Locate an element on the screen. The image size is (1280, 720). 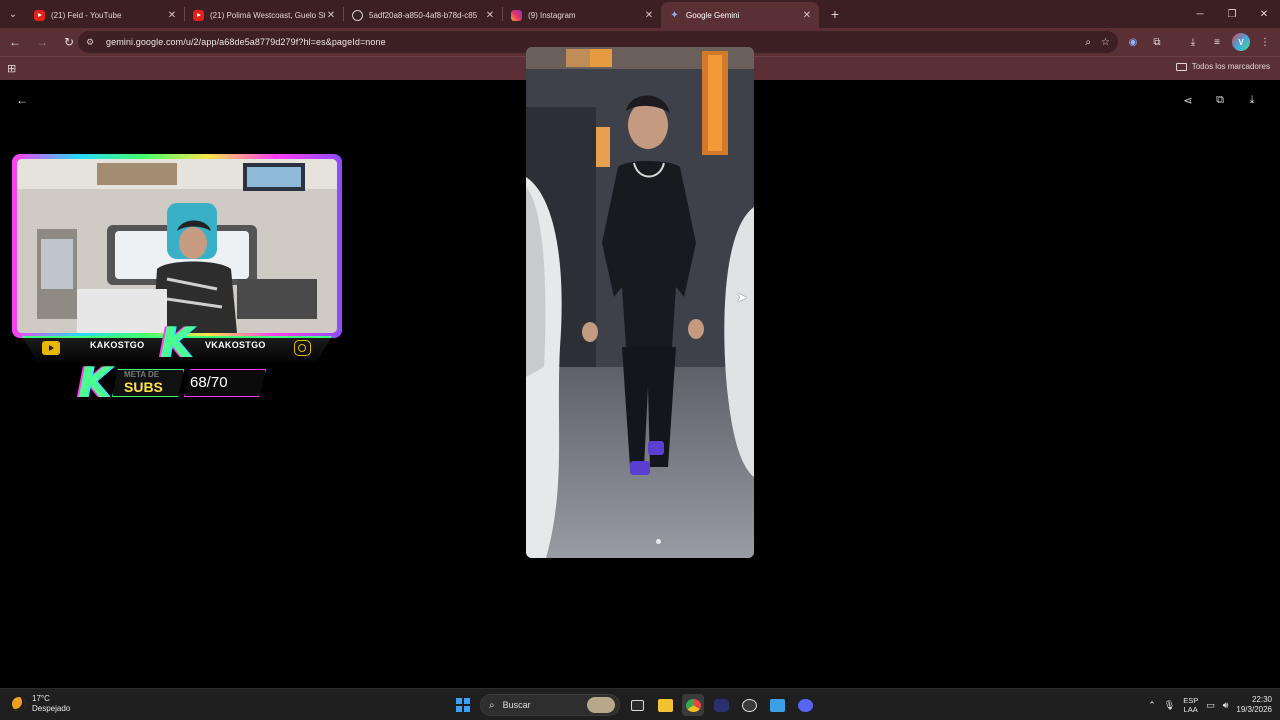
system-tray: ⌃ 🎙︎ ESP LAA ▭ 🔊︎ 22:30 19/3/2026 is located at coordinates (1210, 705).